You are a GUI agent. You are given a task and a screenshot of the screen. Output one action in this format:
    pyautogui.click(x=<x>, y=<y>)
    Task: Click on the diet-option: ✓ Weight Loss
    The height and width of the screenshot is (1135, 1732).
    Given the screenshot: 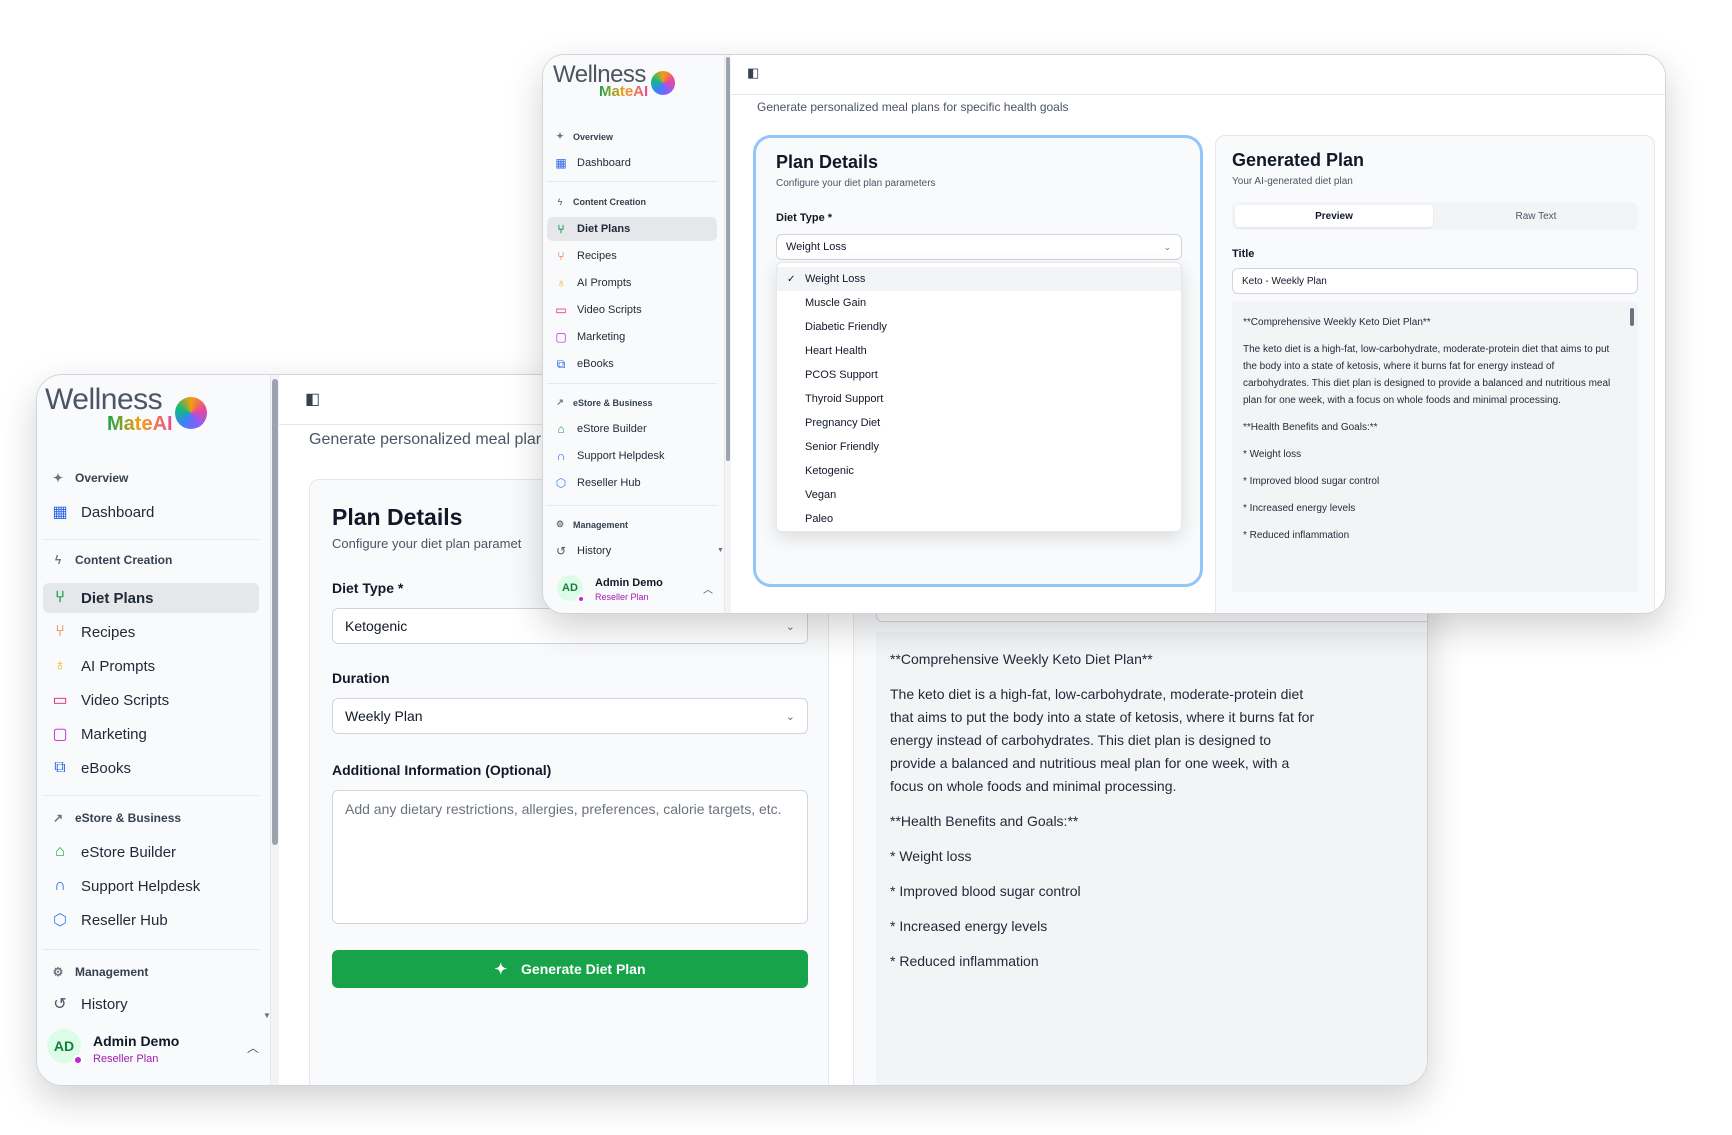 What is the action you would take?
    pyautogui.click(x=979, y=279)
    